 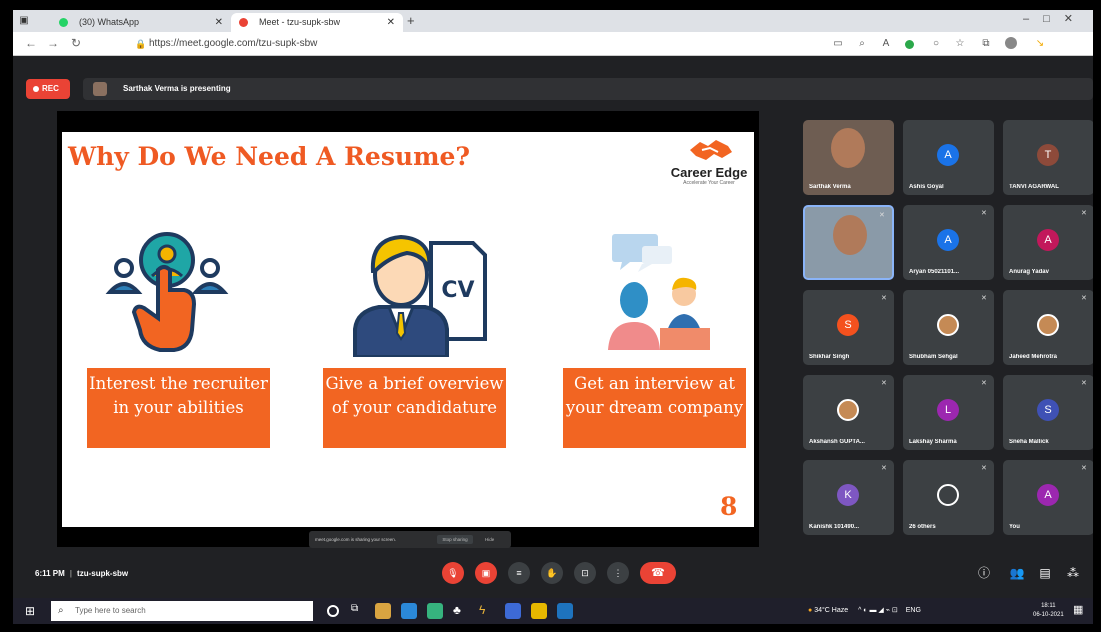 I want to click on participant-name: Shikhar Singh, so click(x=829, y=357).